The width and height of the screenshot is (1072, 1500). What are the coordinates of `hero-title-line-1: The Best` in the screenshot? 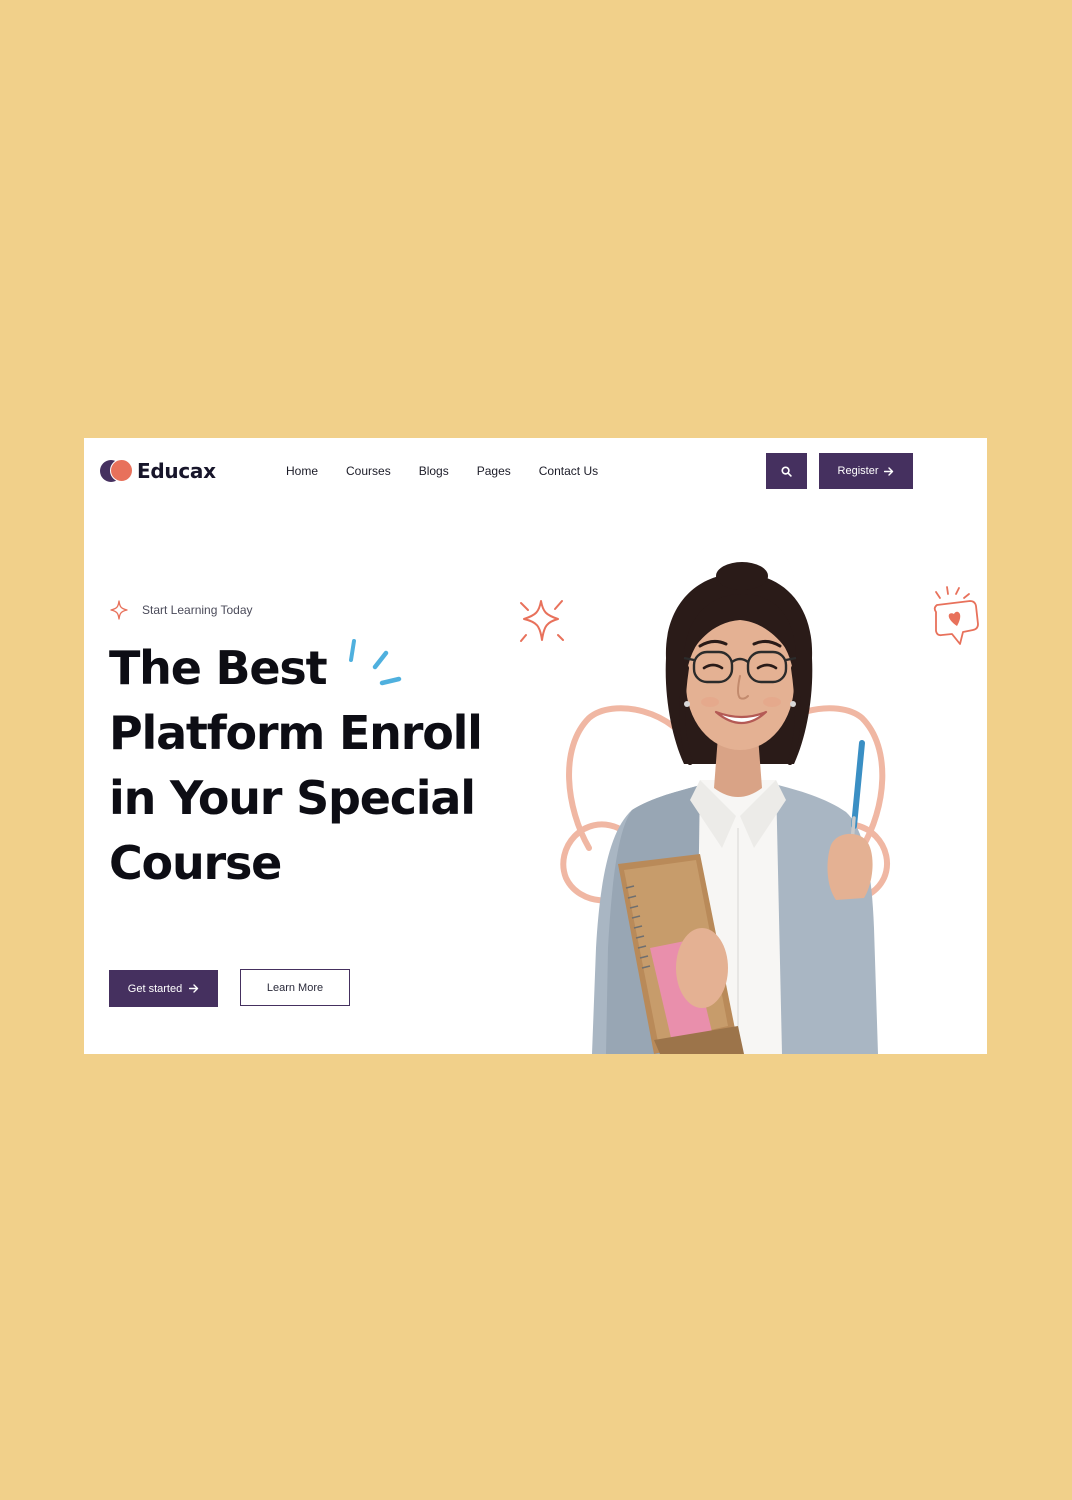 It's located at (218, 668).